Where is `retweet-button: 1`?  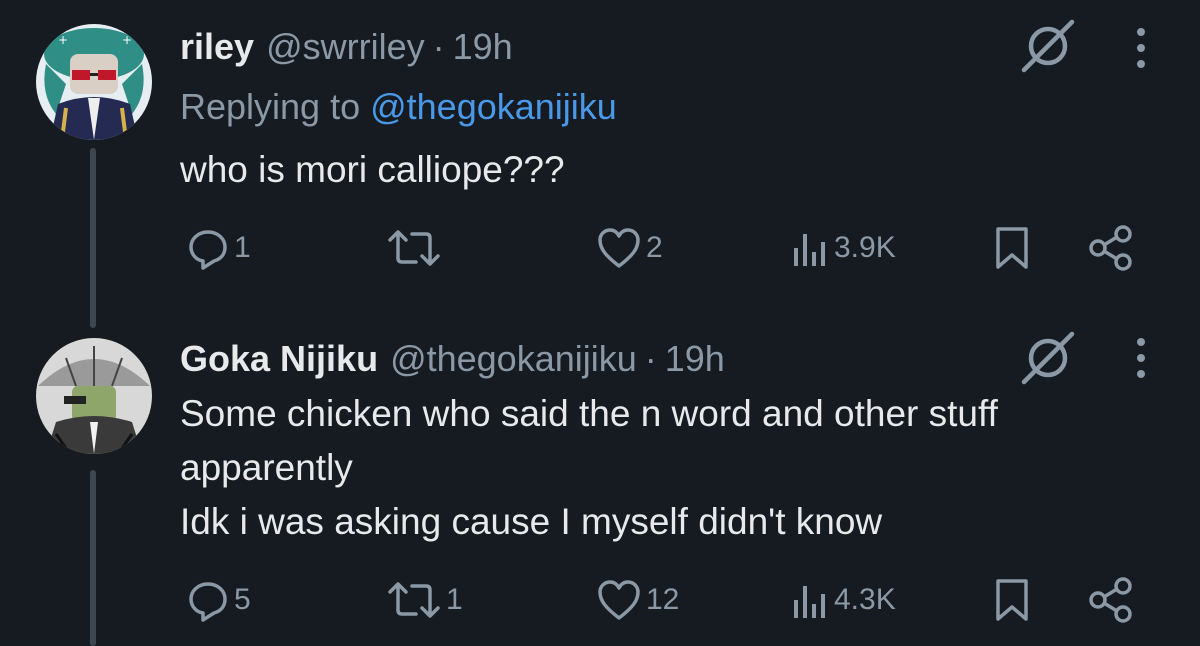
retweet-button: 1 is located at coordinates (424, 600).